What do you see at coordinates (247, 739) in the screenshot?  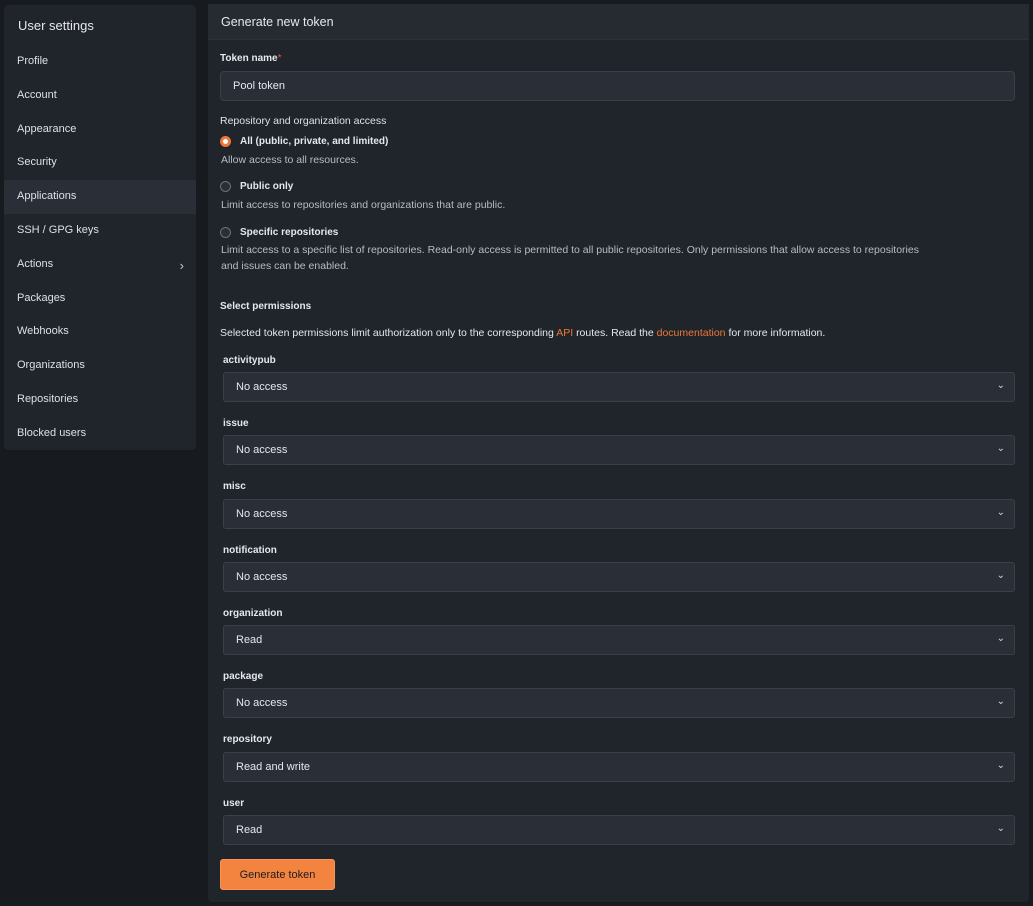 I see `permission-label-repository: repository` at bounding box center [247, 739].